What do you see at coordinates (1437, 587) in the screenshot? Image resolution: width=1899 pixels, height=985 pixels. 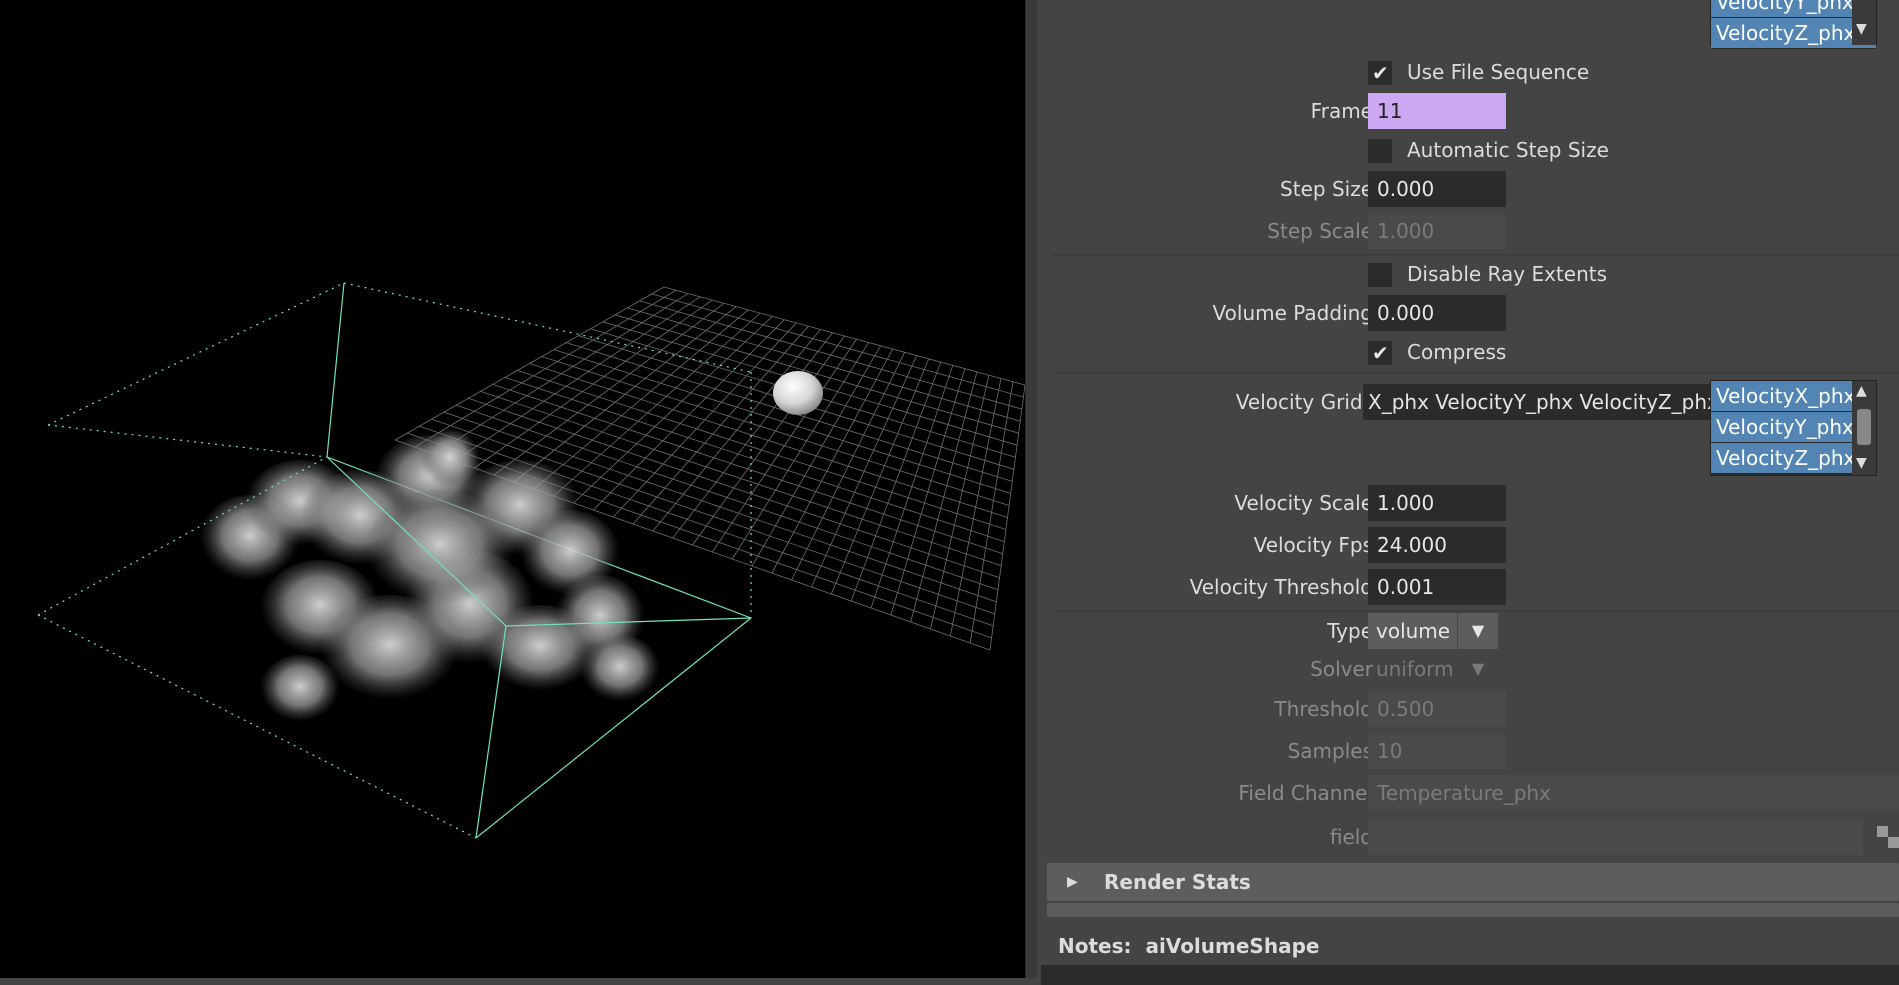 I see `velocity-threshold-field: 0.001` at bounding box center [1437, 587].